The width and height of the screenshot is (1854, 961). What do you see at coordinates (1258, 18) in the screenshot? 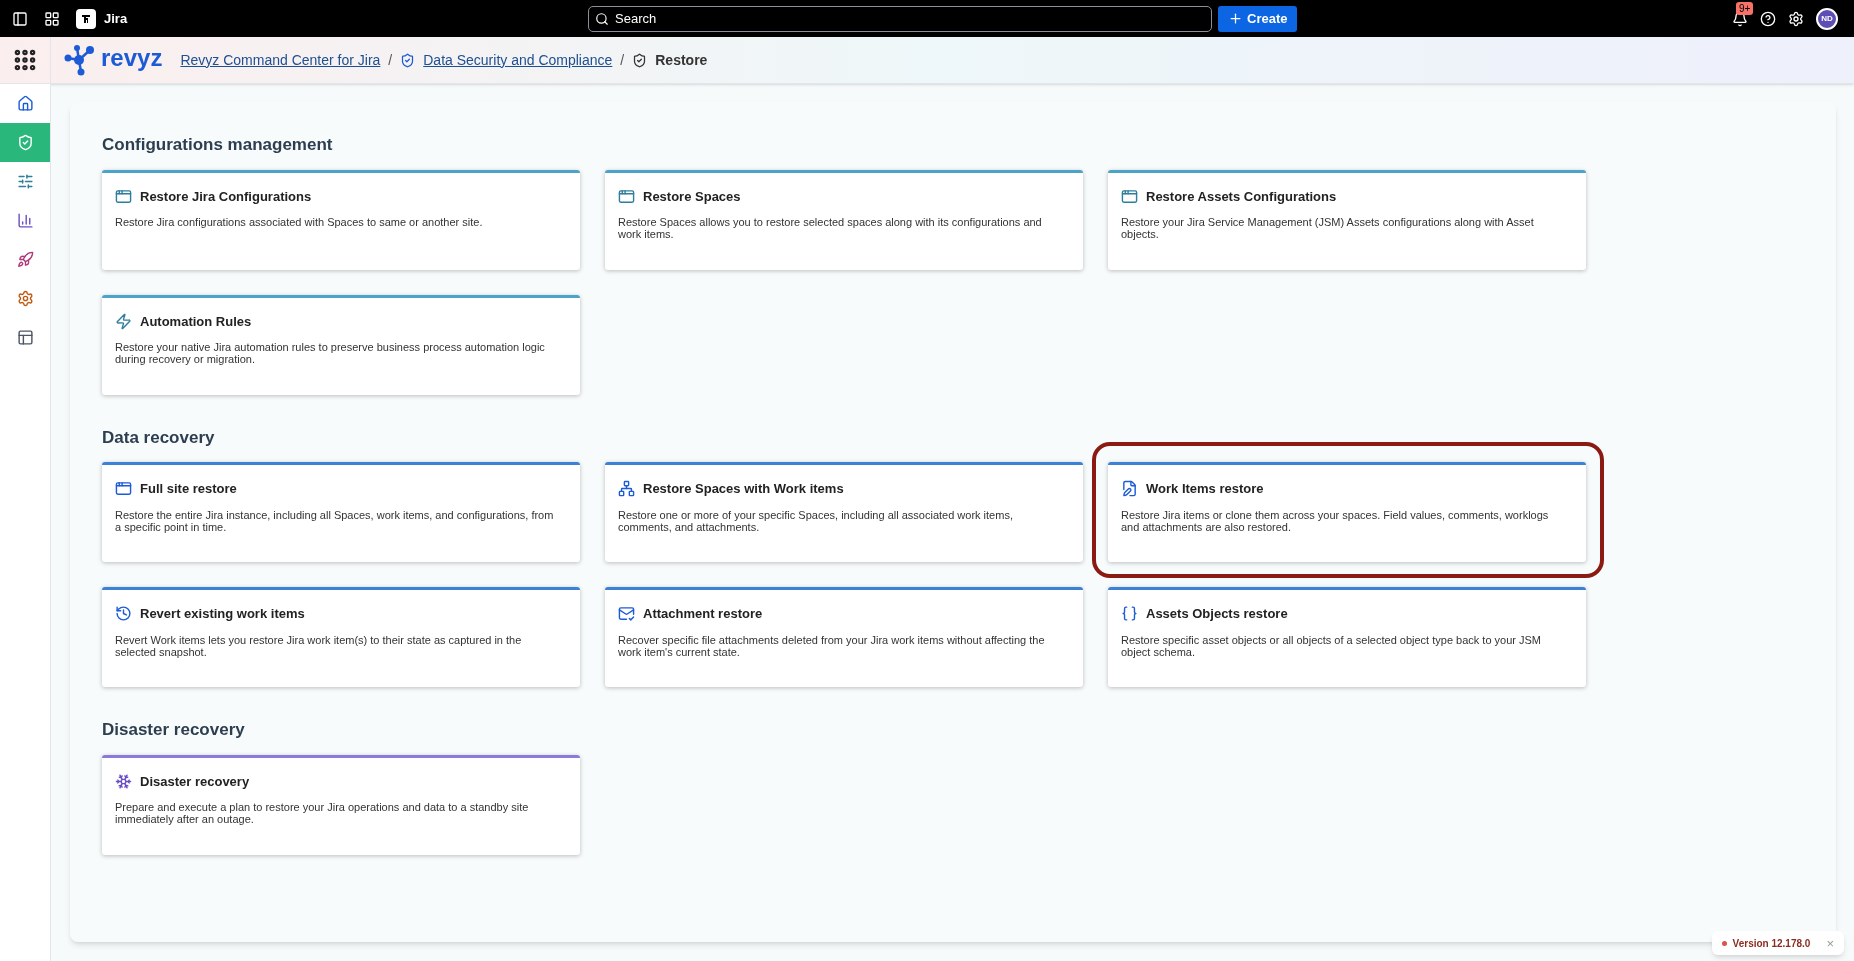
I see `create-button: Create` at bounding box center [1258, 18].